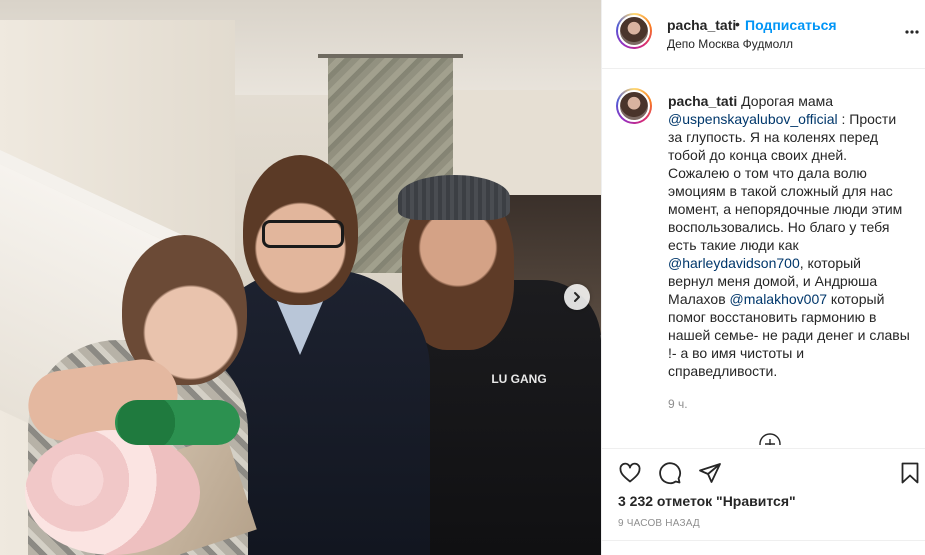 The image size is (925, 555). I want to click on caption-time: 9 ч., so click(678, 404).